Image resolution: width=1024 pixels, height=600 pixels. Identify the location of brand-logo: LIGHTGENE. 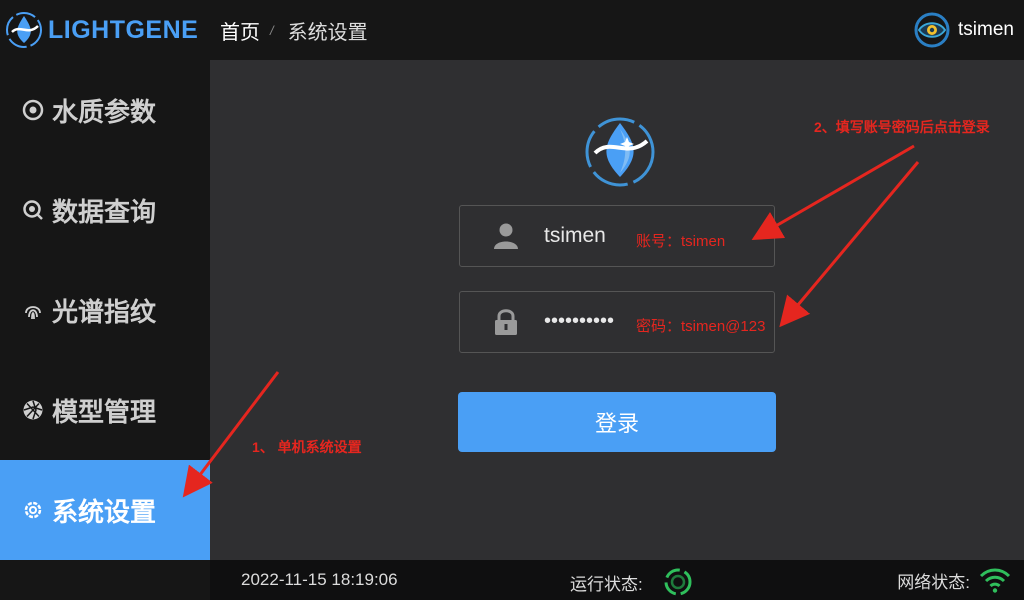
(105, 30).